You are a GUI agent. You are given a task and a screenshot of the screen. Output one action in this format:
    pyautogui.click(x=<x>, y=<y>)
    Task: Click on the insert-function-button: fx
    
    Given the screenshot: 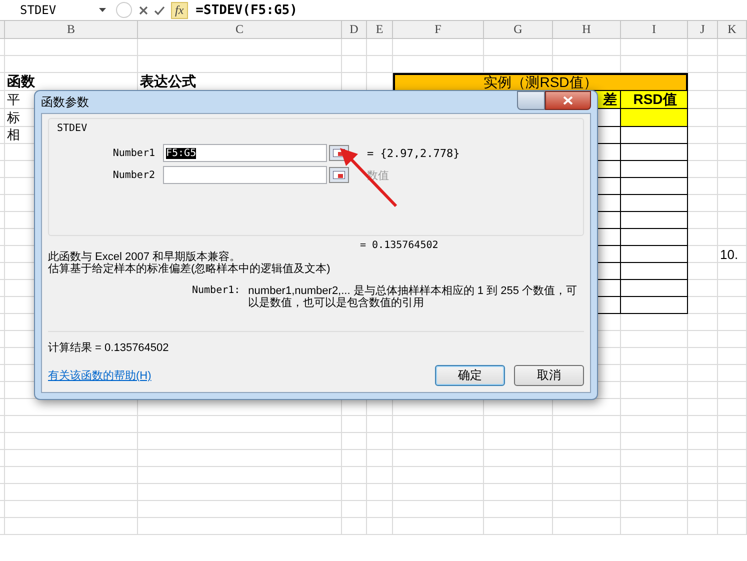 What is the action you would take?
    pyautogui.click(x=179, y=10)
    